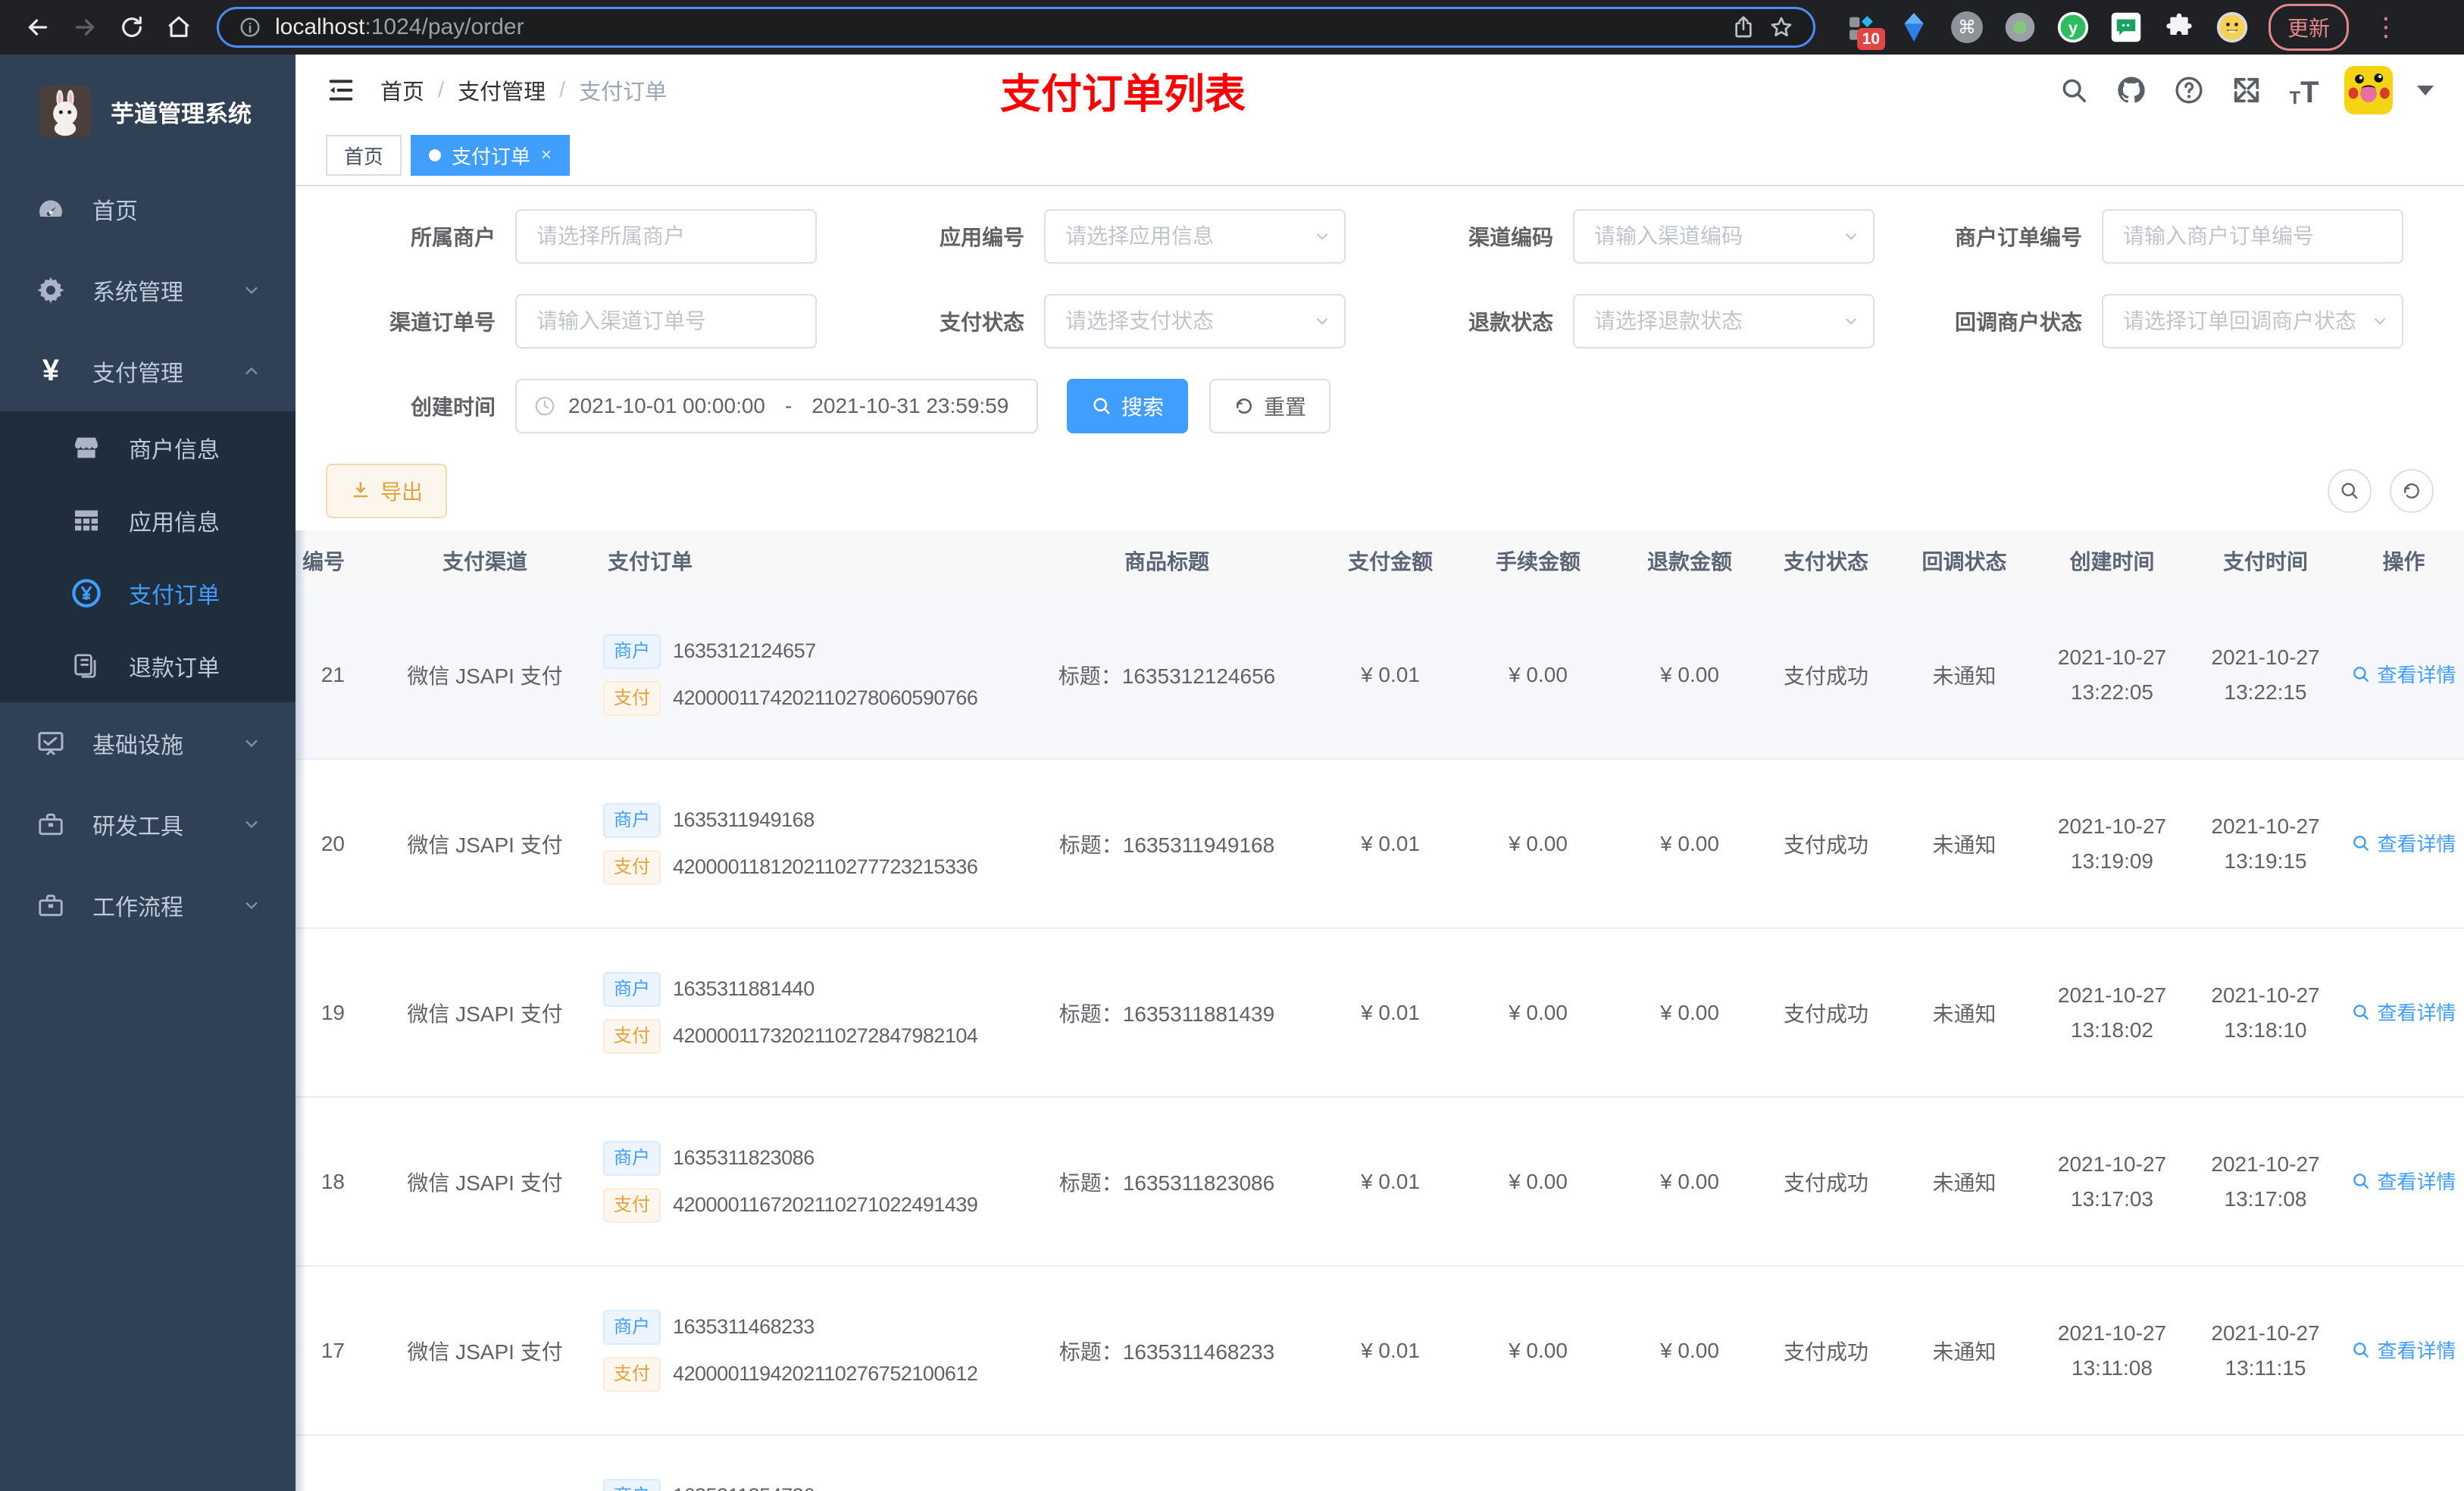 Image resolution: width=2464 pixels, height=1491 pixels. I want to click on monitor-icon, so click(50, 743).